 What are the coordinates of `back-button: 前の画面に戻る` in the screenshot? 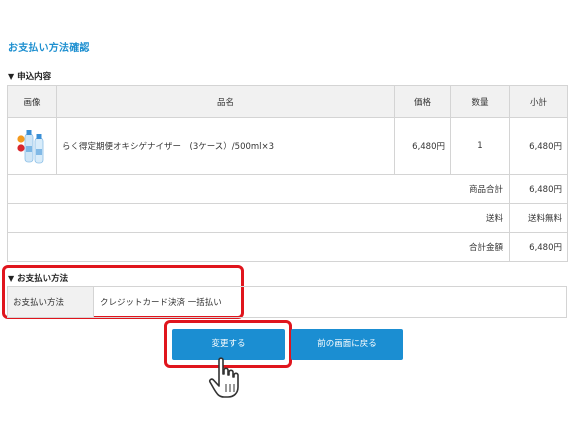 It's located at (347, 344).